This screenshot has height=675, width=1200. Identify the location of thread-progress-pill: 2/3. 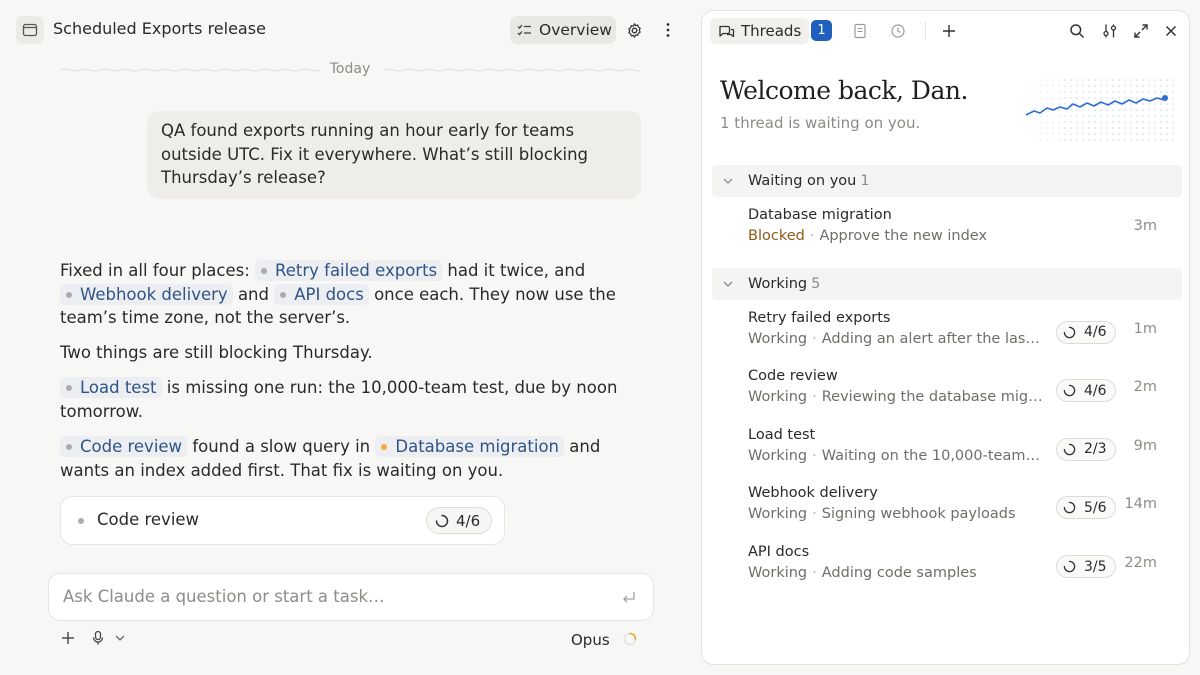
(1086, 449).